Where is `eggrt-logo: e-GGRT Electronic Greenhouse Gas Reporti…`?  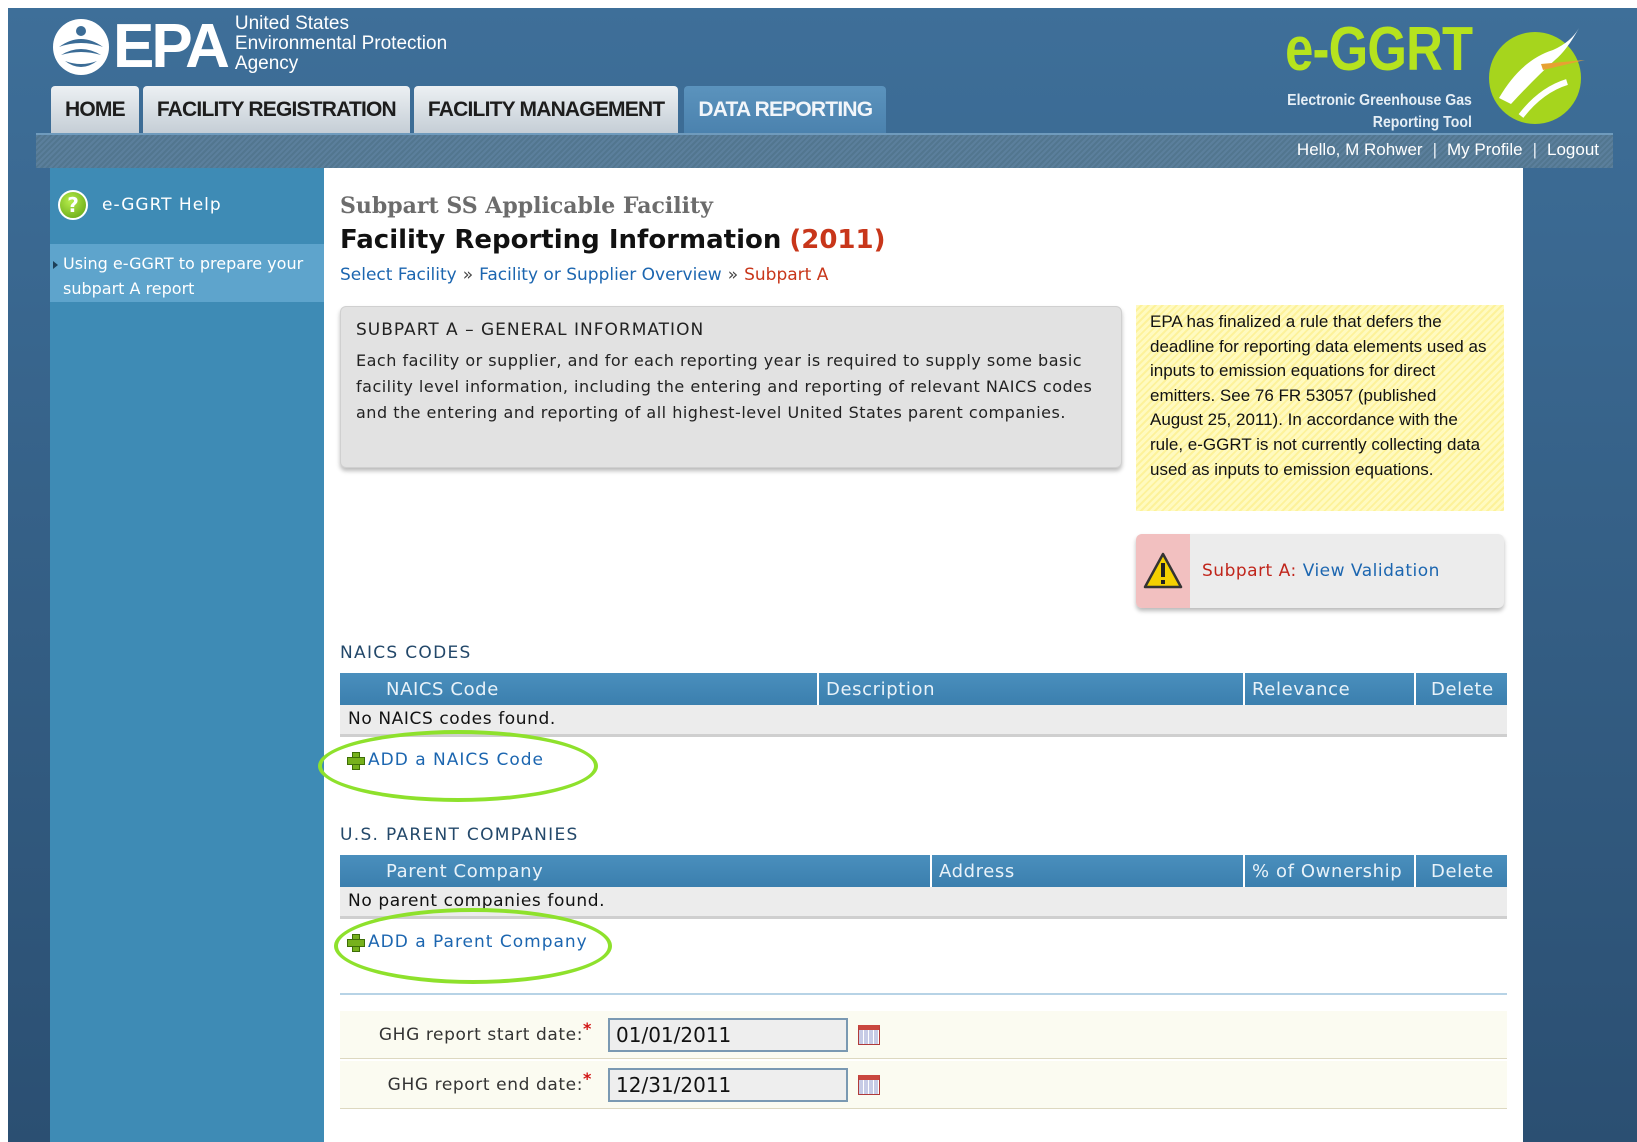 eggrt-logo: e-GGRT Electronic Greenhouse Gas Reporti… is located at coordinates (1417, 74).